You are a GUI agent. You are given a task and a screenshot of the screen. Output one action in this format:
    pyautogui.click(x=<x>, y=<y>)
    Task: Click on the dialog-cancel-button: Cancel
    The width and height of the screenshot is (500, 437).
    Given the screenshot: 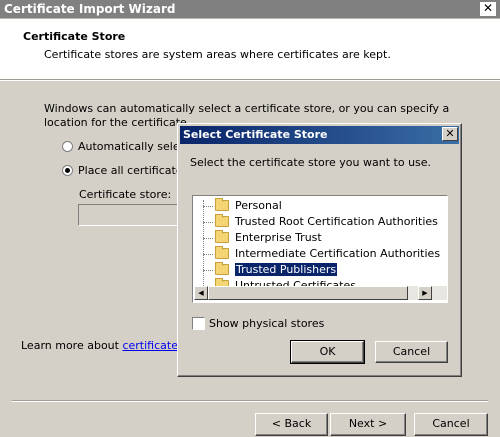 What is the action you would take?
    pyautogui.click(x=411, y=352)
    